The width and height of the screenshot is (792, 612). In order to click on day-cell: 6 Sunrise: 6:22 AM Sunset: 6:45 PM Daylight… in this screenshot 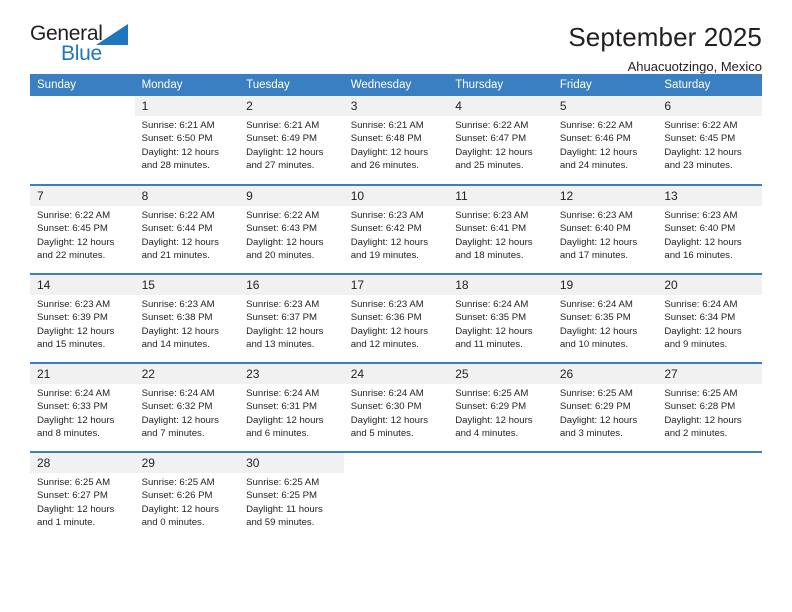, I will do `click(709, 140)`.